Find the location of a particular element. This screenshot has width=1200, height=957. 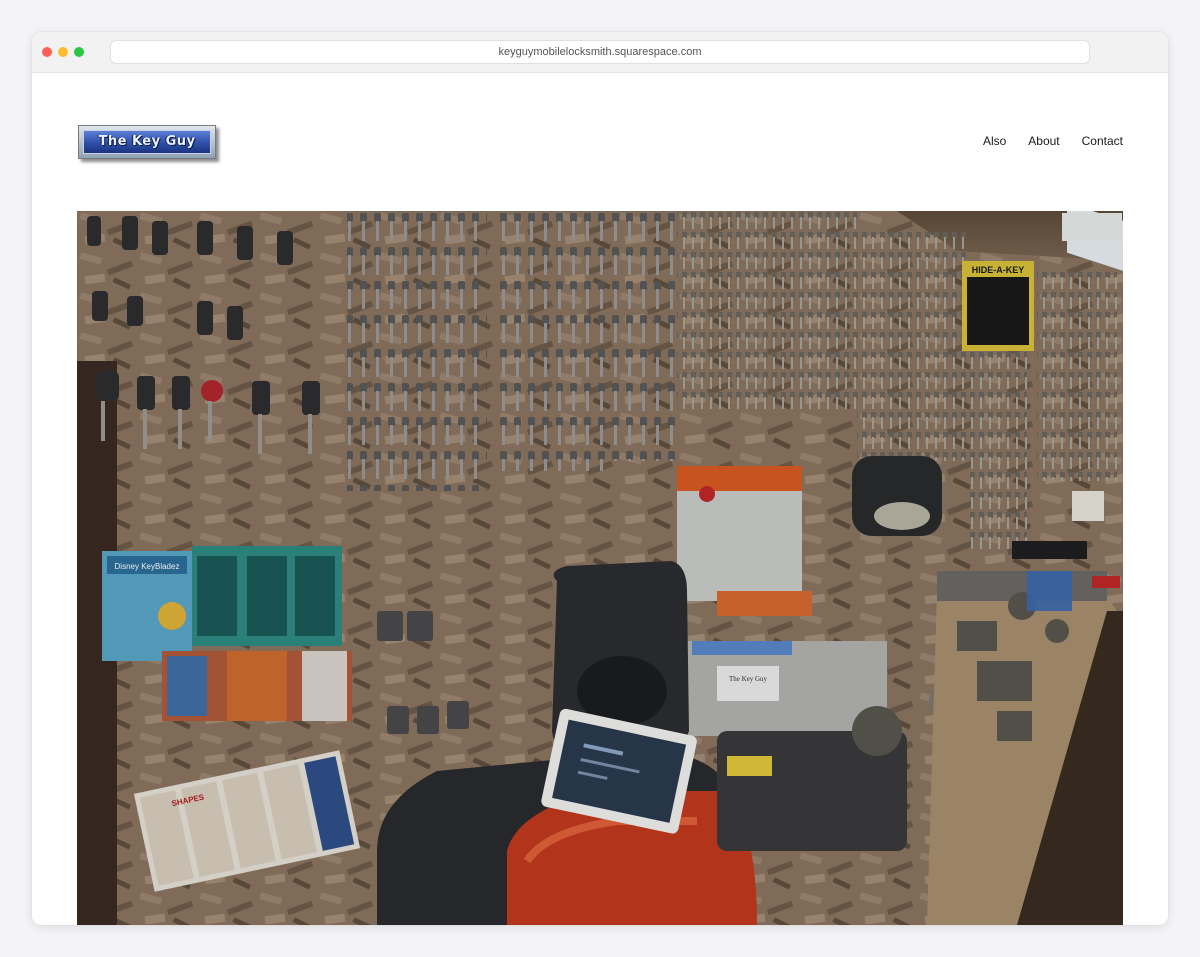

site-navigation: Also About Contact is located at coordinates (1053, 141).